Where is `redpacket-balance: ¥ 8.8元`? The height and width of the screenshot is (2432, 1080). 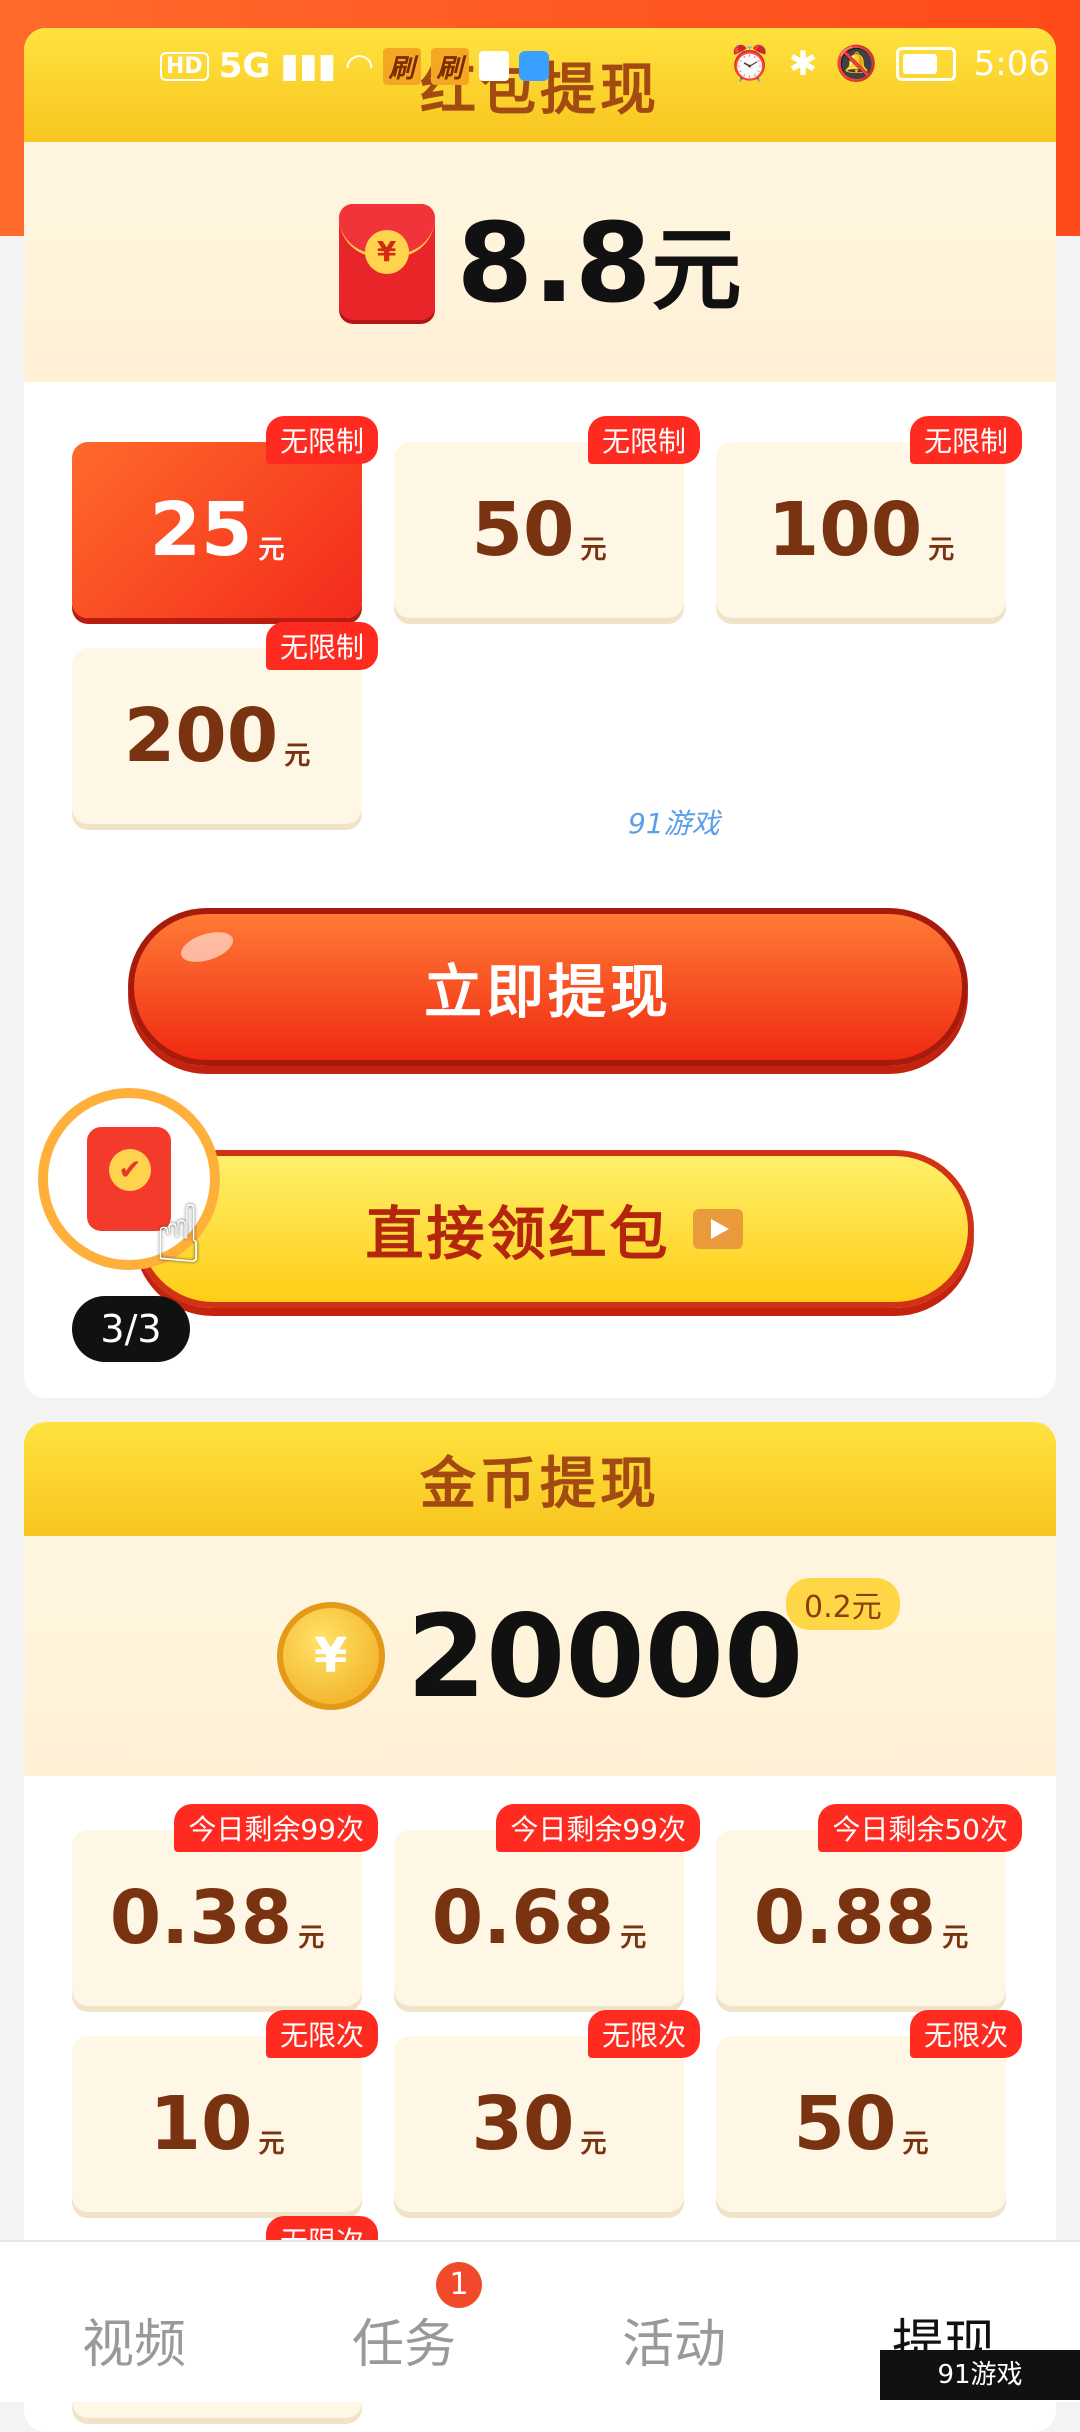
redpacket-balance: ¥ 8.8元 is located at coordinates (540, 262).